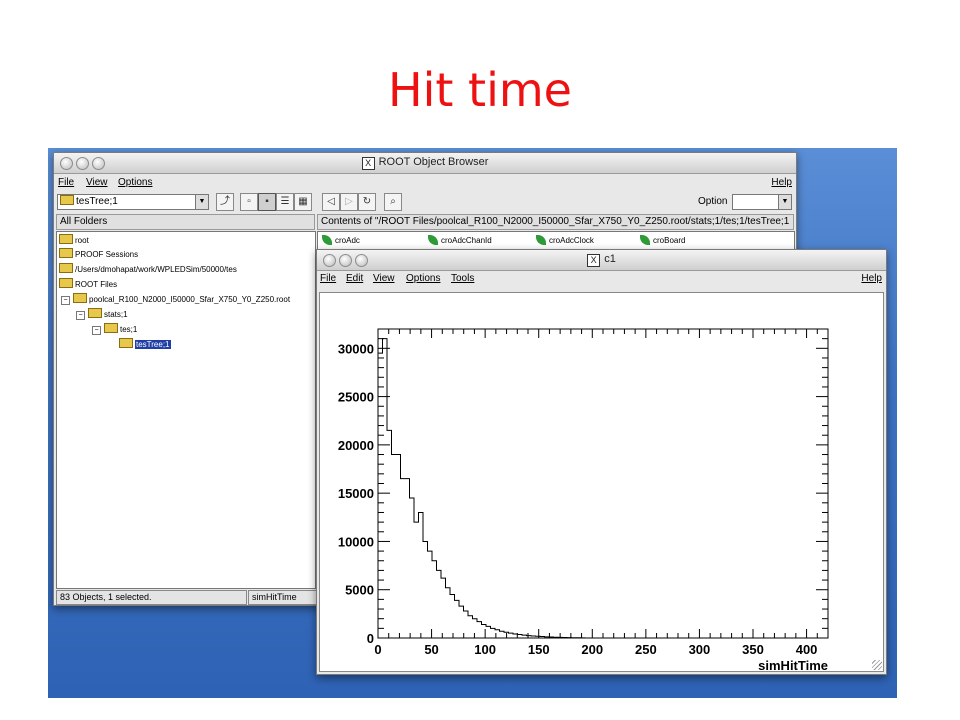 The width and height of the screenshot is (960, 720). Describe the element at coordinates (225, 202) in the screenshot. I see `up-level-button: ⤴` at that location.